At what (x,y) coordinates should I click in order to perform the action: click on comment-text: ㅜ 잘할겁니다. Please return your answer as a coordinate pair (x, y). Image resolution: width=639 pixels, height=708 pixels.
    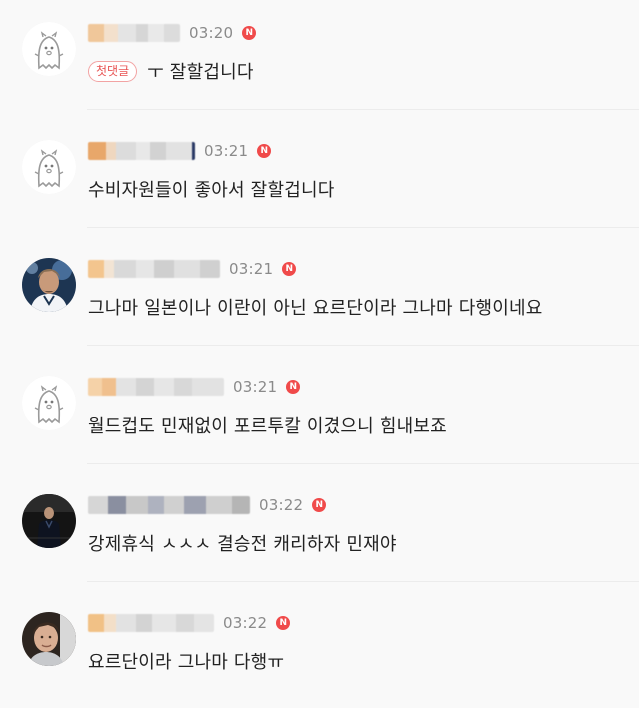
    Looking at the image, I should click on (200, 72).